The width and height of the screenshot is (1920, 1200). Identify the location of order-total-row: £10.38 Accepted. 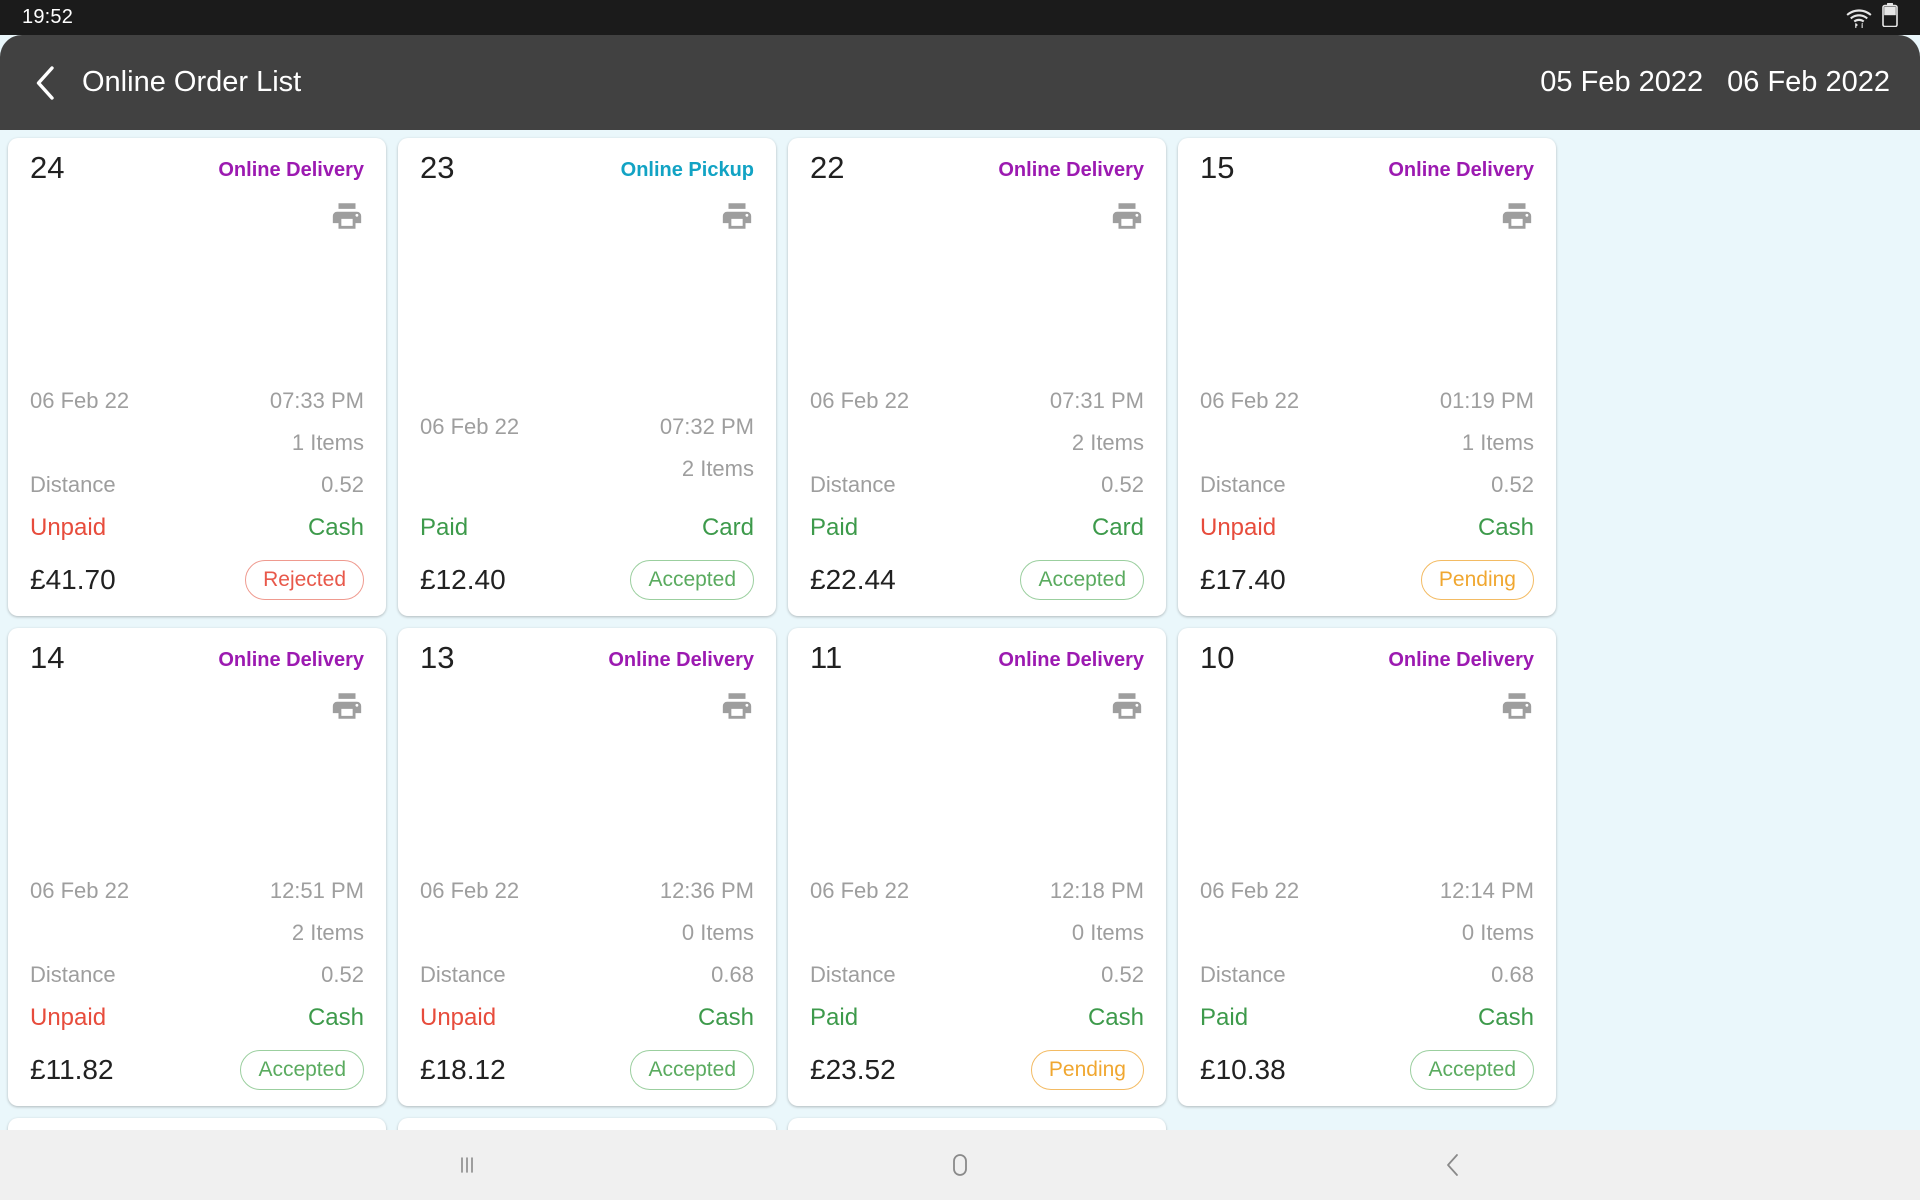
(1367, 1070).